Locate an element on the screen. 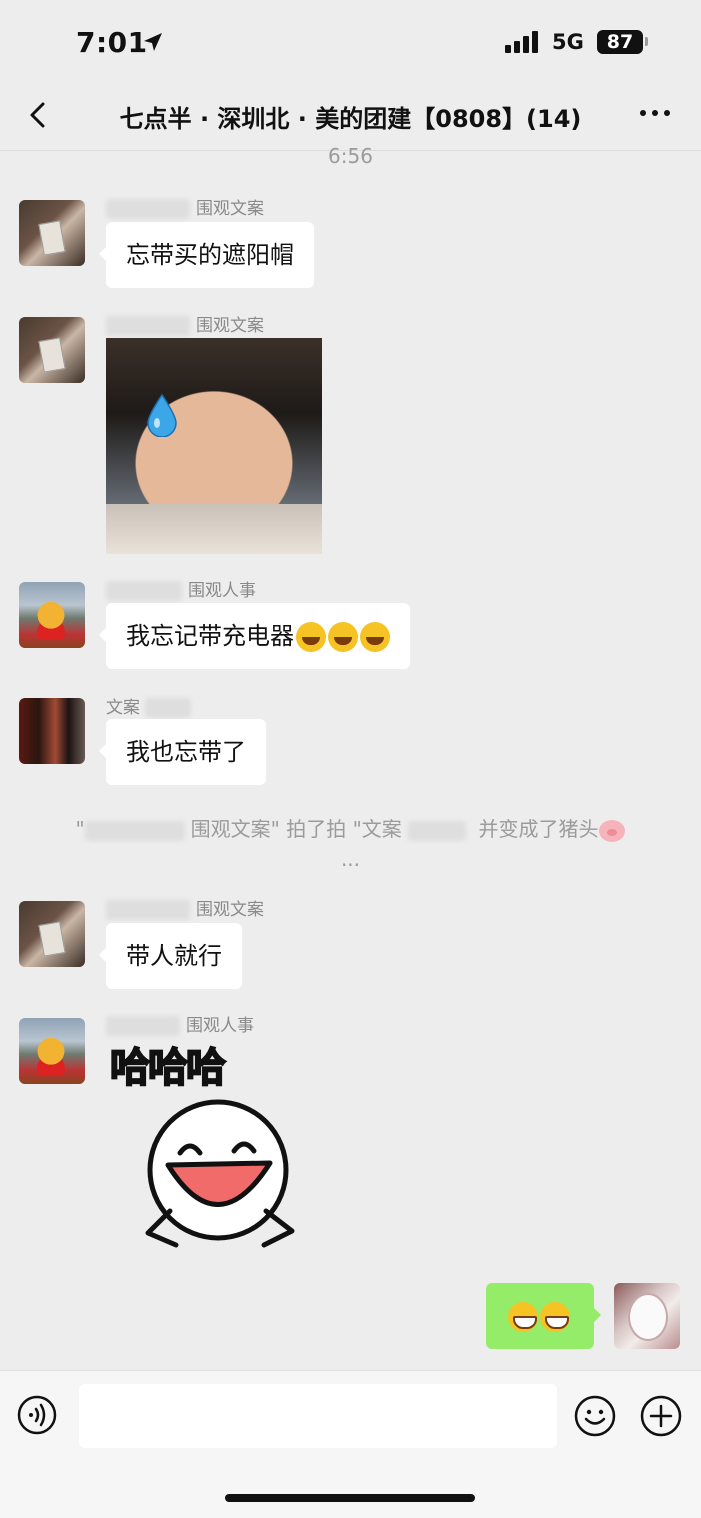 This screenshot has height=1518, width=701. message-bubble: 忘带买的遮阳帽 is located at coordinates (206, 255).